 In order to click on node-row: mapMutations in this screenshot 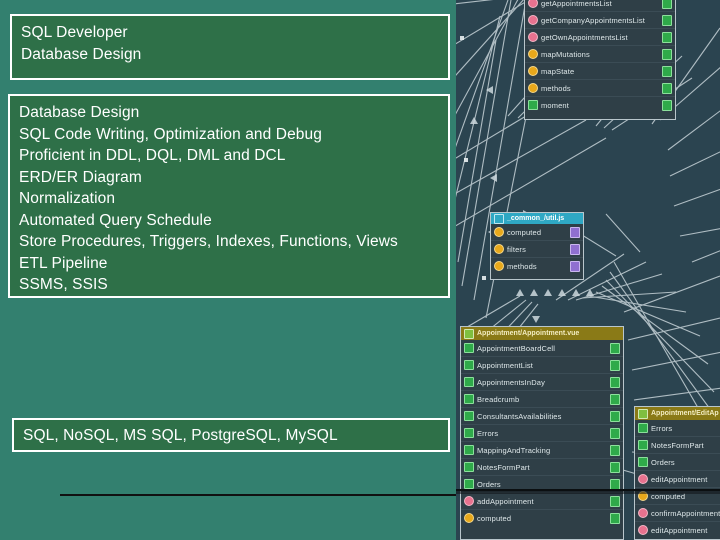, I will do `click(600, 54)`.